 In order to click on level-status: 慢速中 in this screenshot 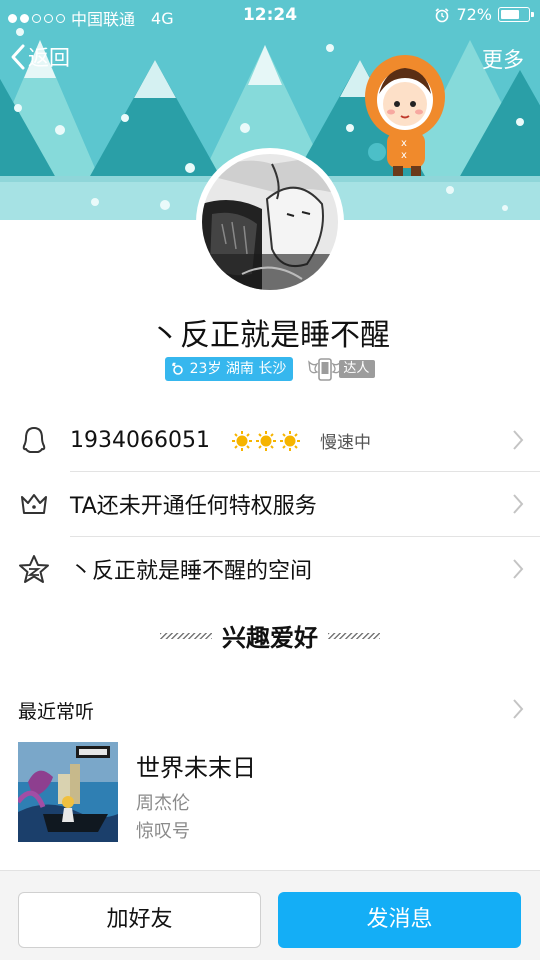, I will do `click(345, 442)`.